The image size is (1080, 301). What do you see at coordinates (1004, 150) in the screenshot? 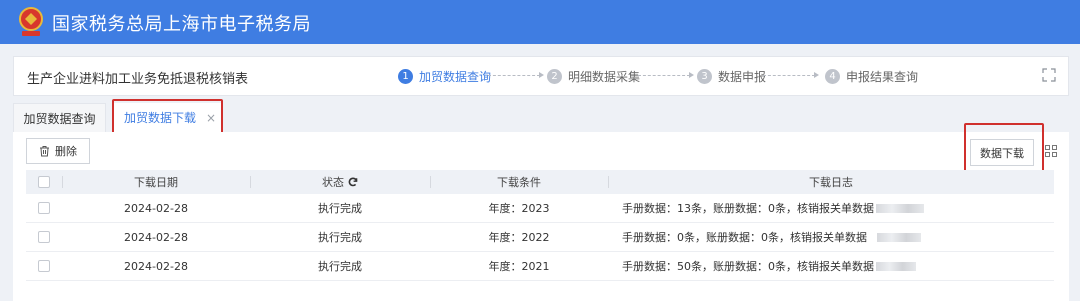
I see `highlight-box` at bounding box center [1004, 150].